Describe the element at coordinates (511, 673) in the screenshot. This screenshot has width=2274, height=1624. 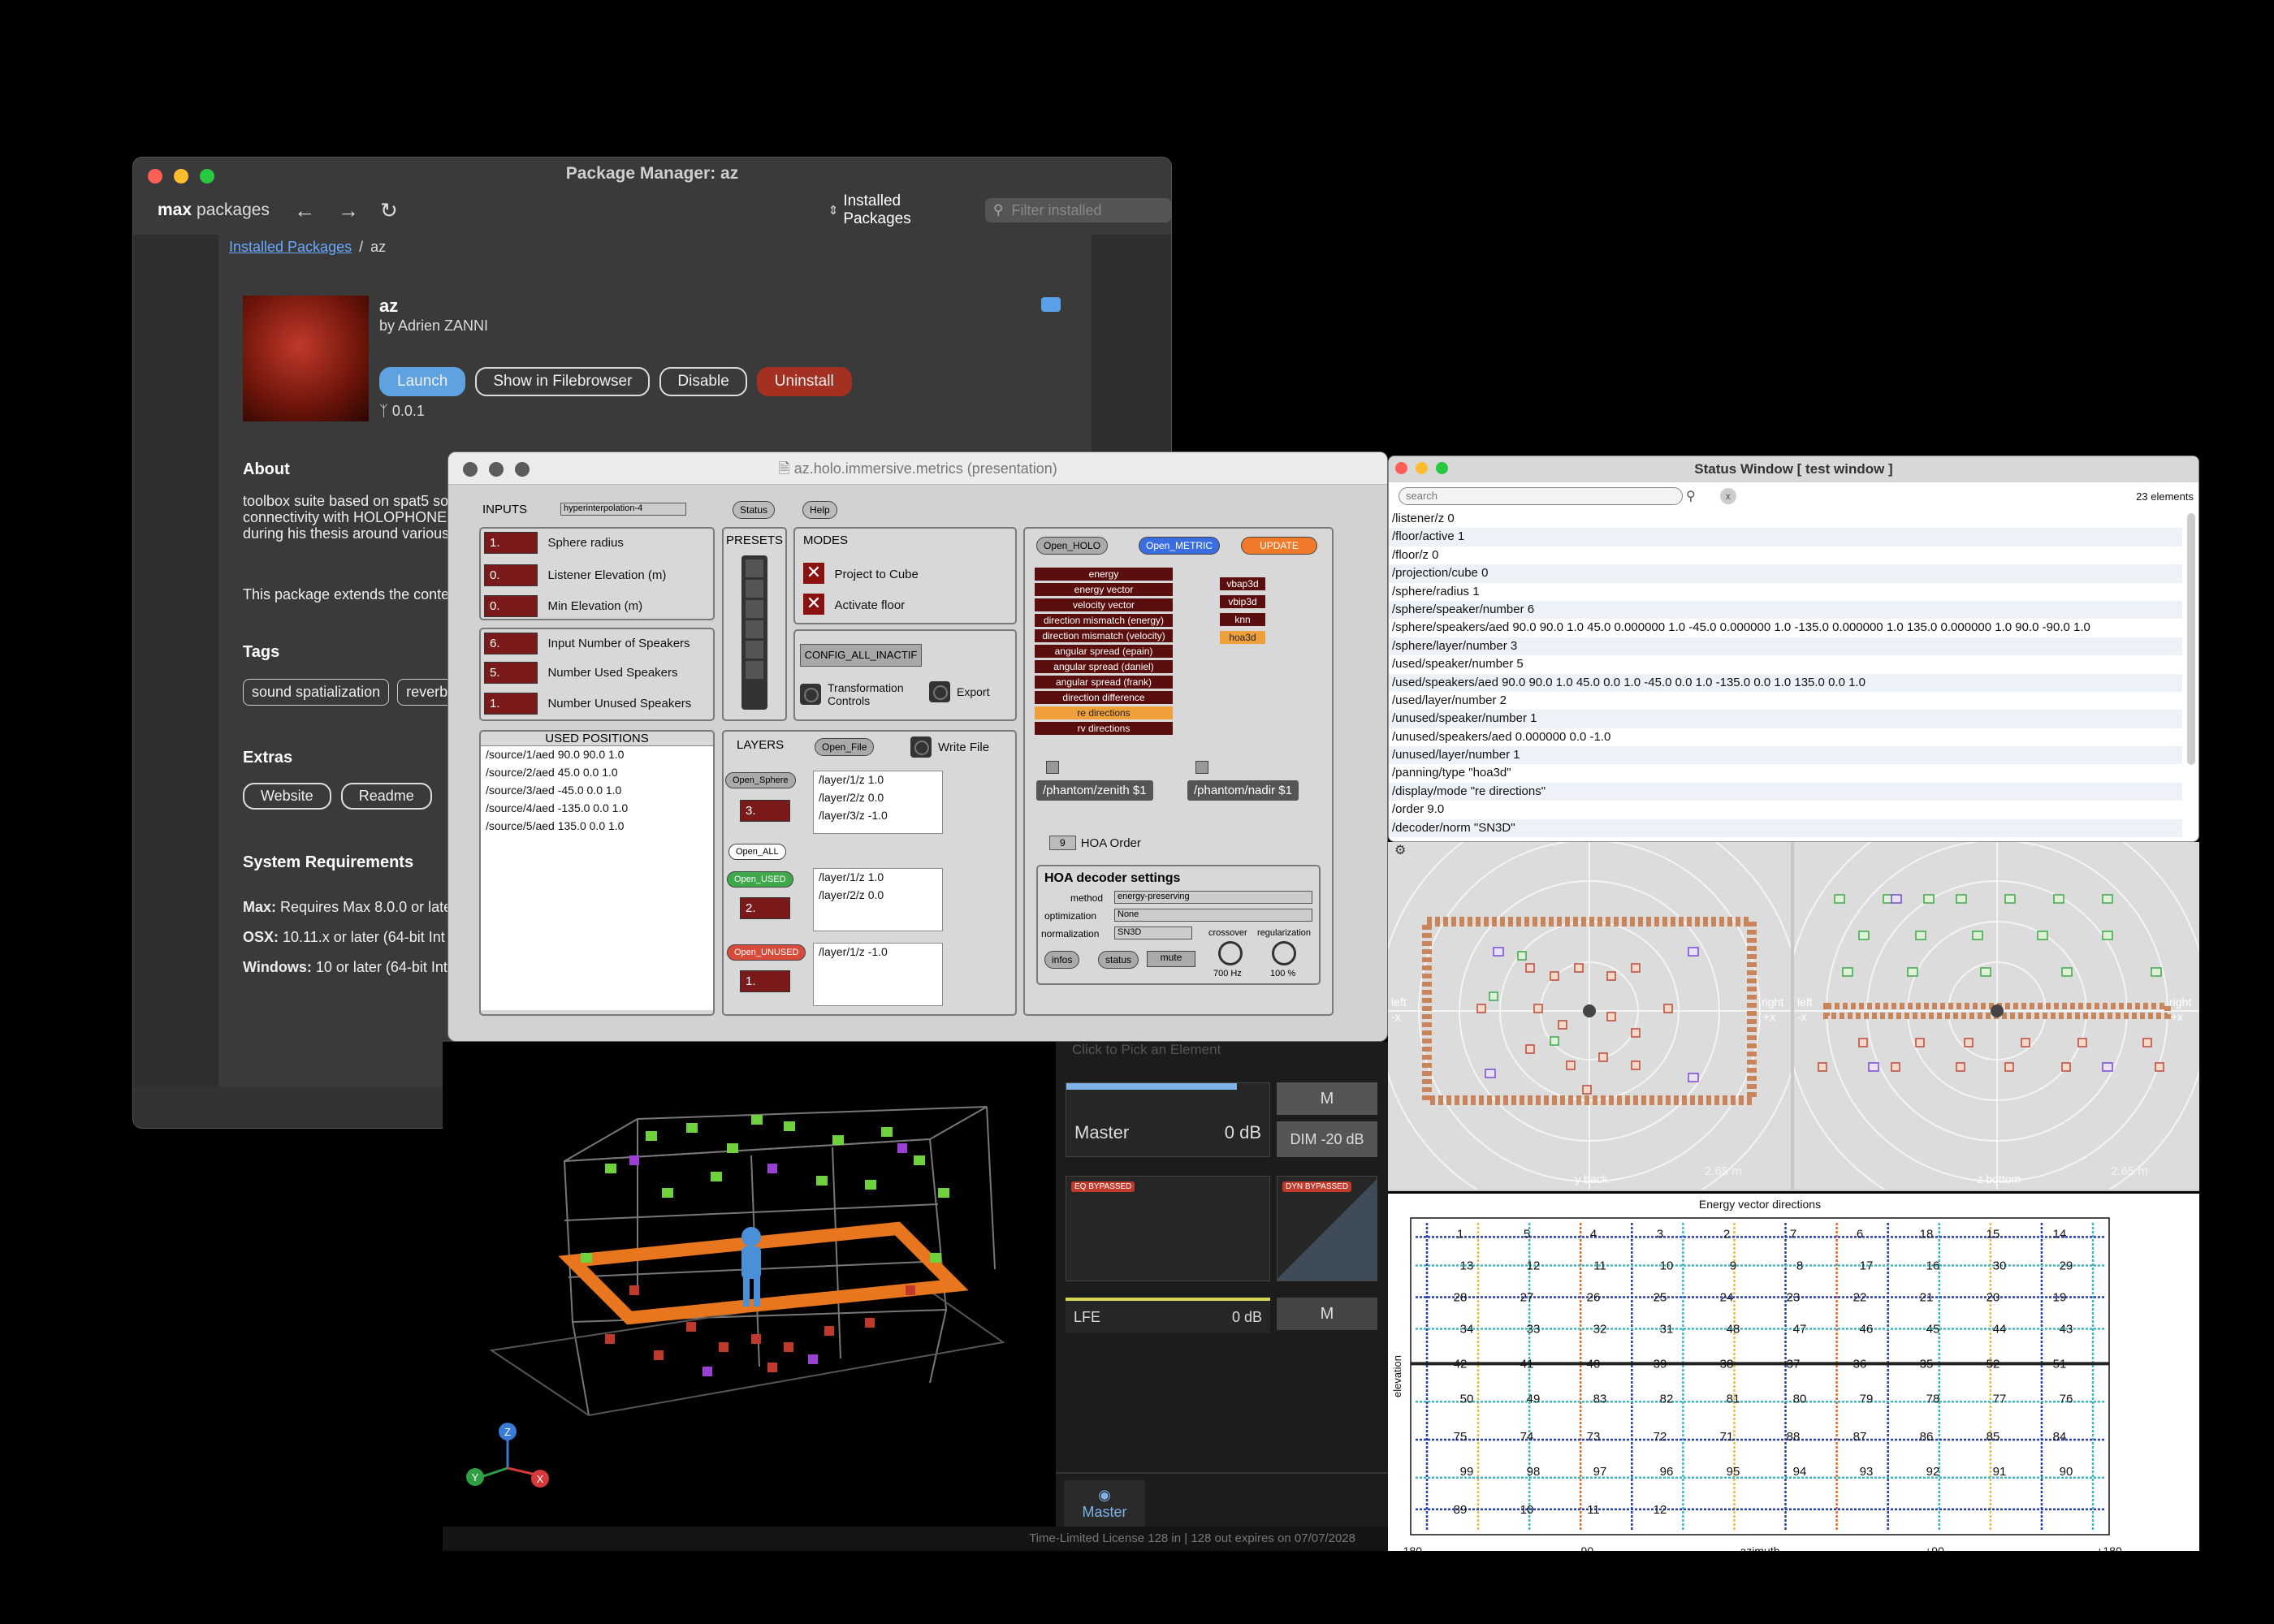
I see `used-speakers-number: 5.` at that location.